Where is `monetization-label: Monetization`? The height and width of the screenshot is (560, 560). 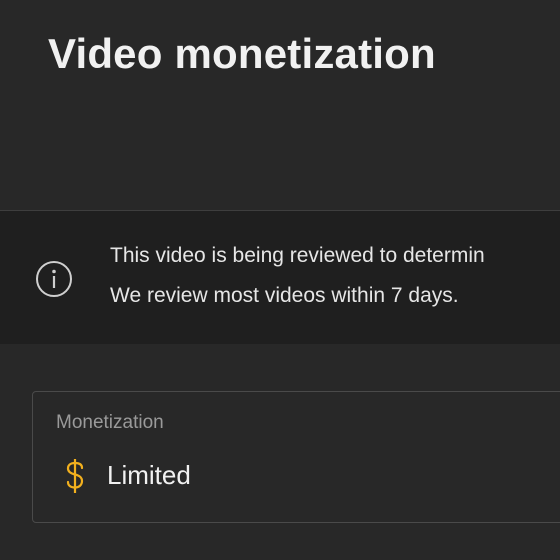 monetization-label: Monetization is located at coordinates (110, 422).